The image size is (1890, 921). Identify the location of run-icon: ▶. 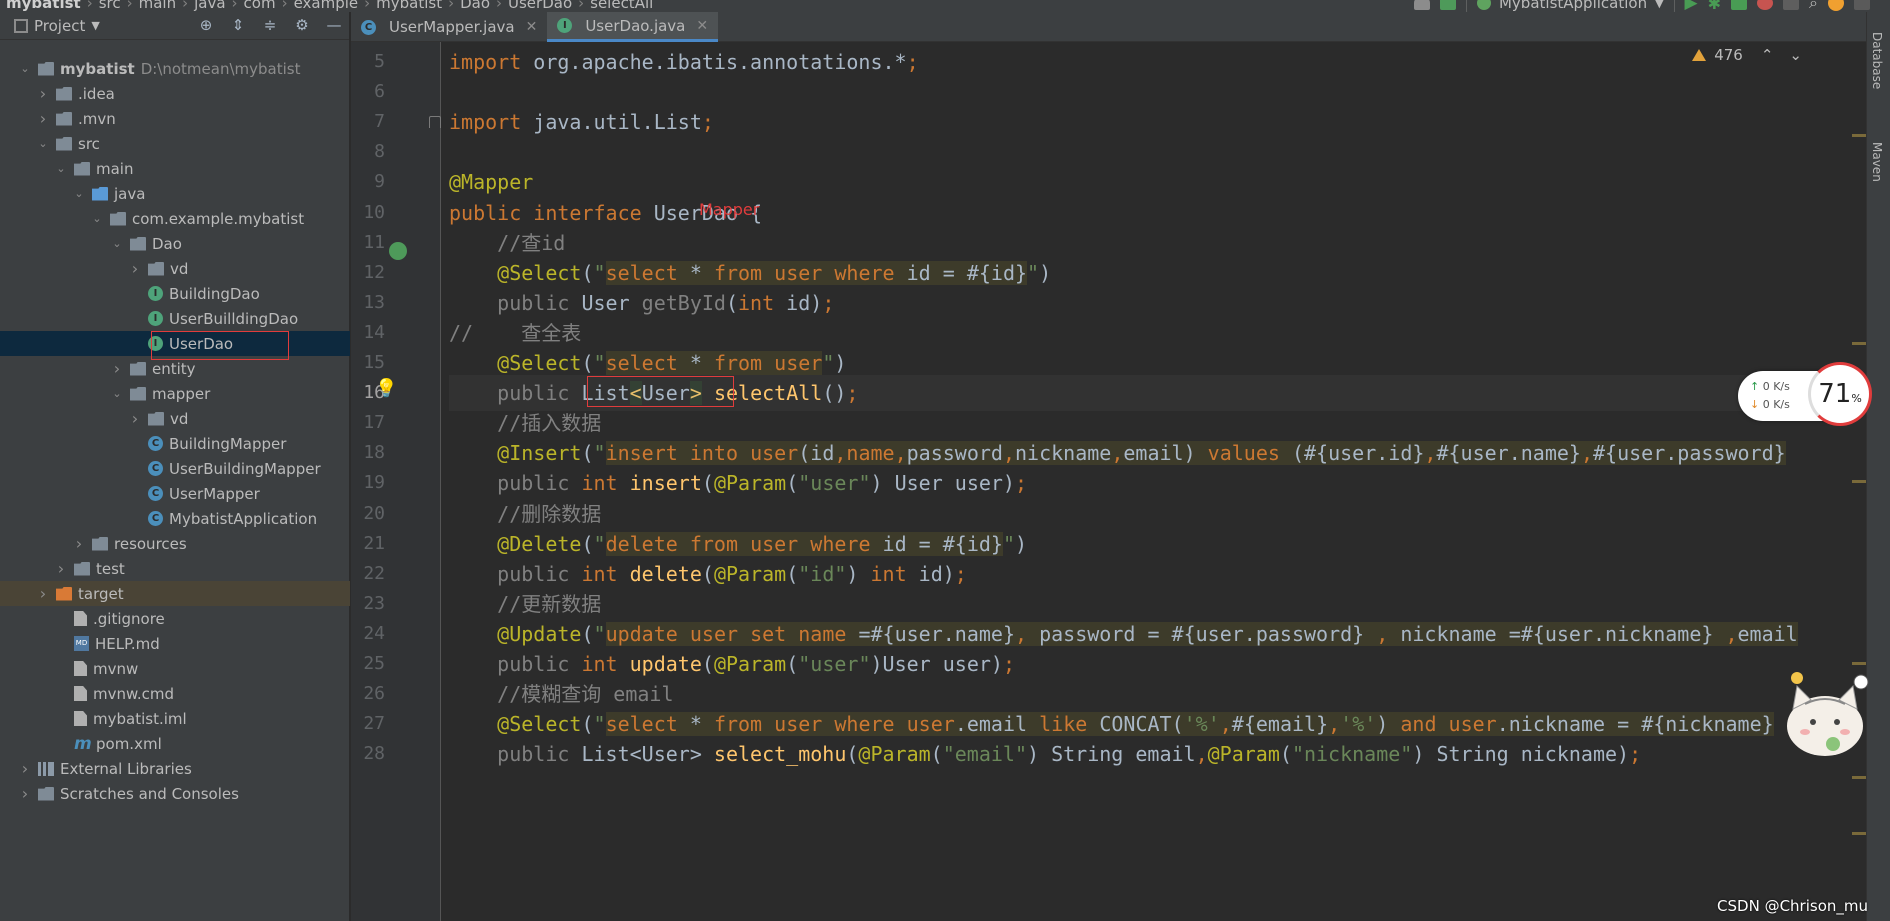
(1691, 6).